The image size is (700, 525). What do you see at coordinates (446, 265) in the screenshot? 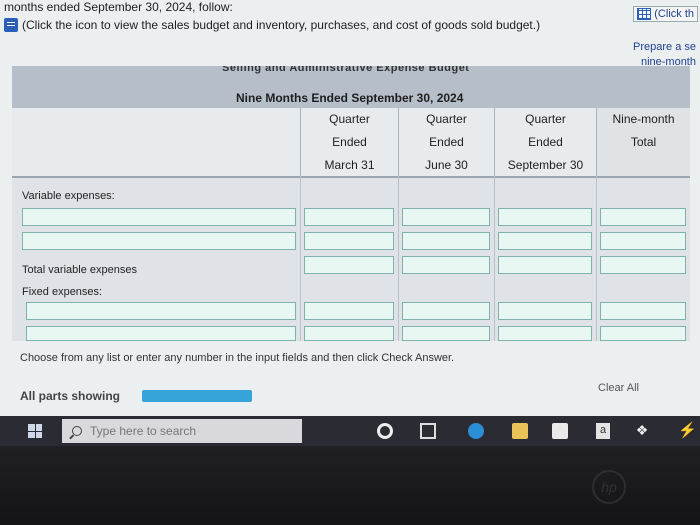
I see `total-variable-input-q2` at bounding box center [446, 265].